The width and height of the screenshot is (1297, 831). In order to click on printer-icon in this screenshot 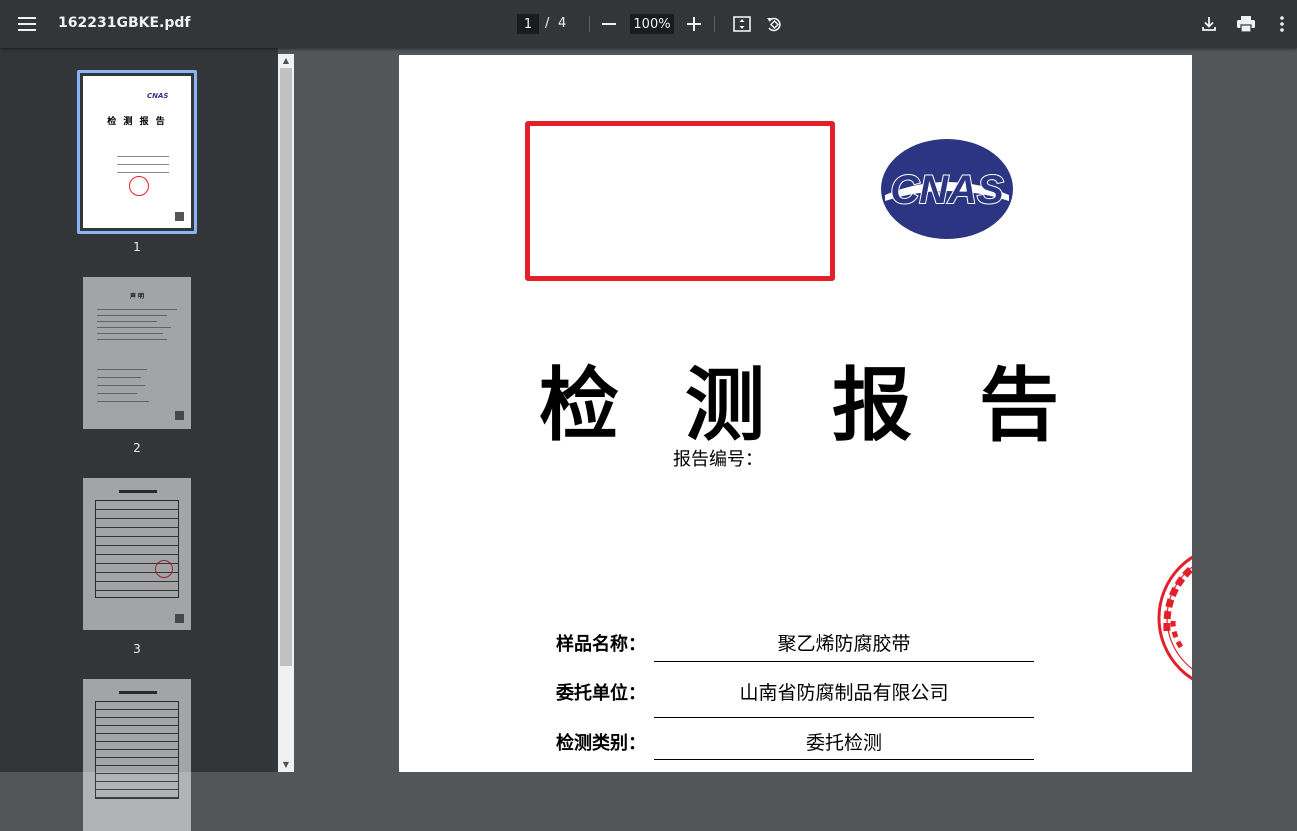, I will do `click(1246, 24)`.